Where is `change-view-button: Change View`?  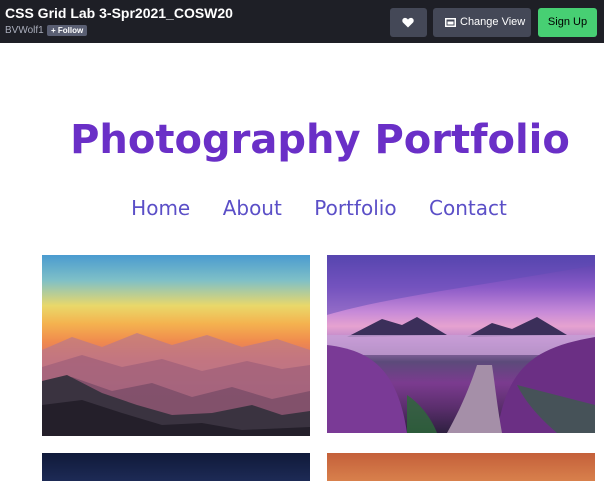 change-view-button: Change View is located at coordinates (482, 22).